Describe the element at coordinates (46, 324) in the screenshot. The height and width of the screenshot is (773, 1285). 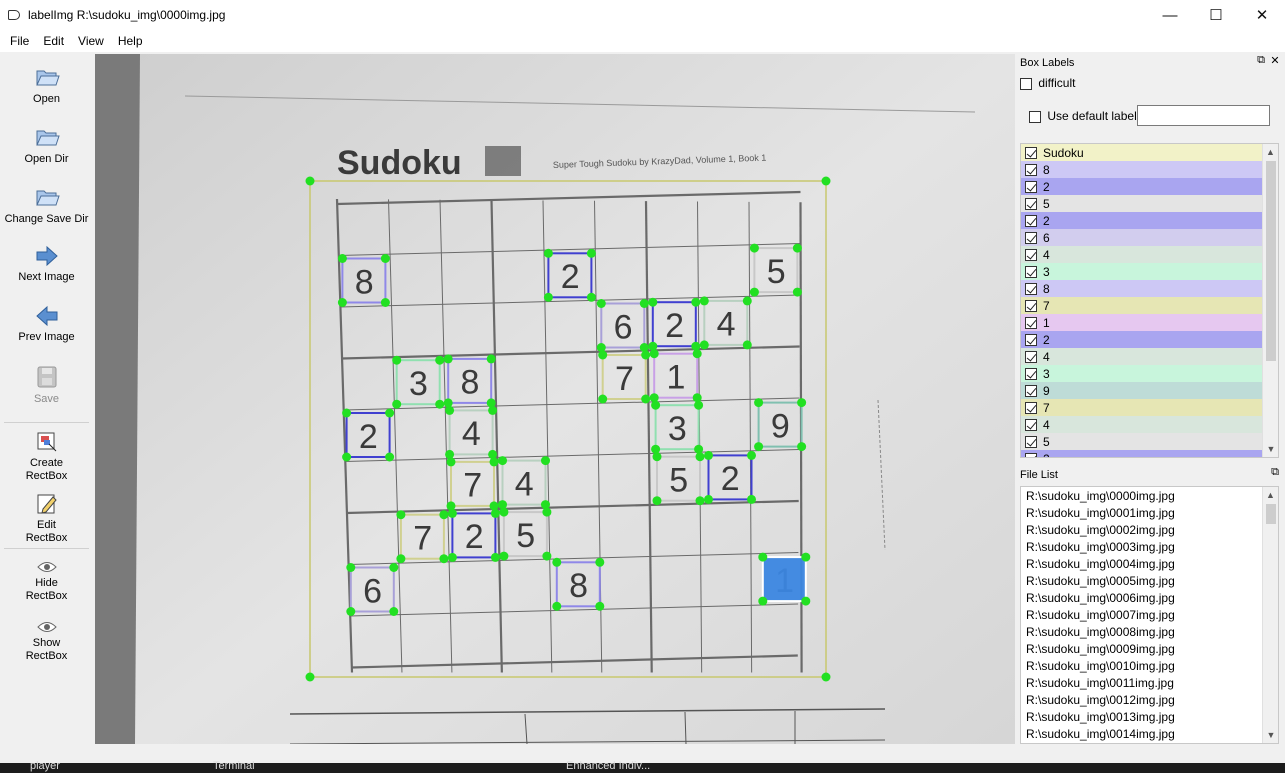
I see `prev-image-button: Prev Image` at that location.